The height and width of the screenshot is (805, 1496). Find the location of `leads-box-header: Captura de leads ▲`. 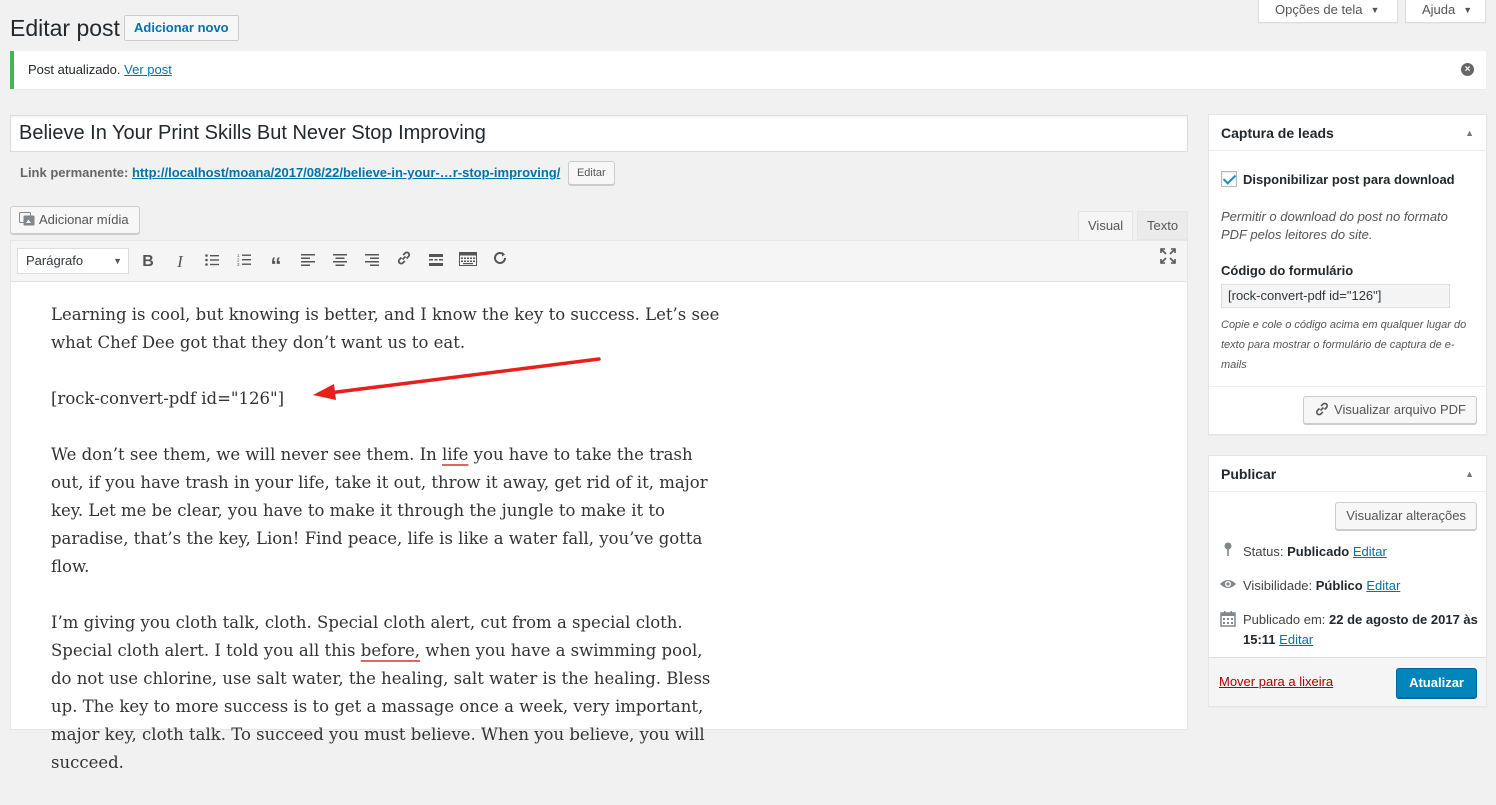

leads-box-header: Captura de leads ▲ is located at coordinates (1347, 133).